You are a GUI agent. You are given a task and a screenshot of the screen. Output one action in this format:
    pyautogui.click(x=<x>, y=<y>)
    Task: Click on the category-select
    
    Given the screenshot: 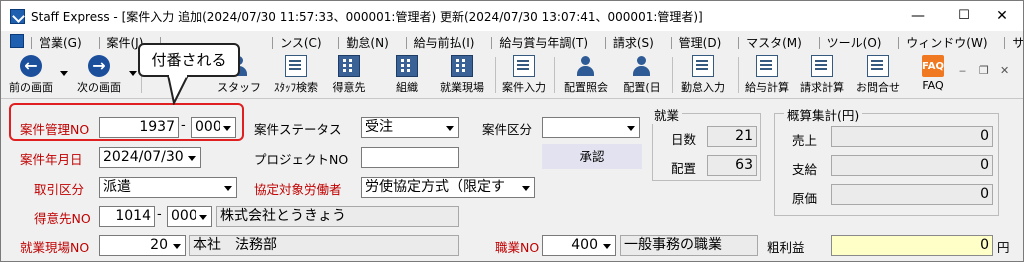 What is the action you would take?
    pyautogui.click(x=591, y=127)
    